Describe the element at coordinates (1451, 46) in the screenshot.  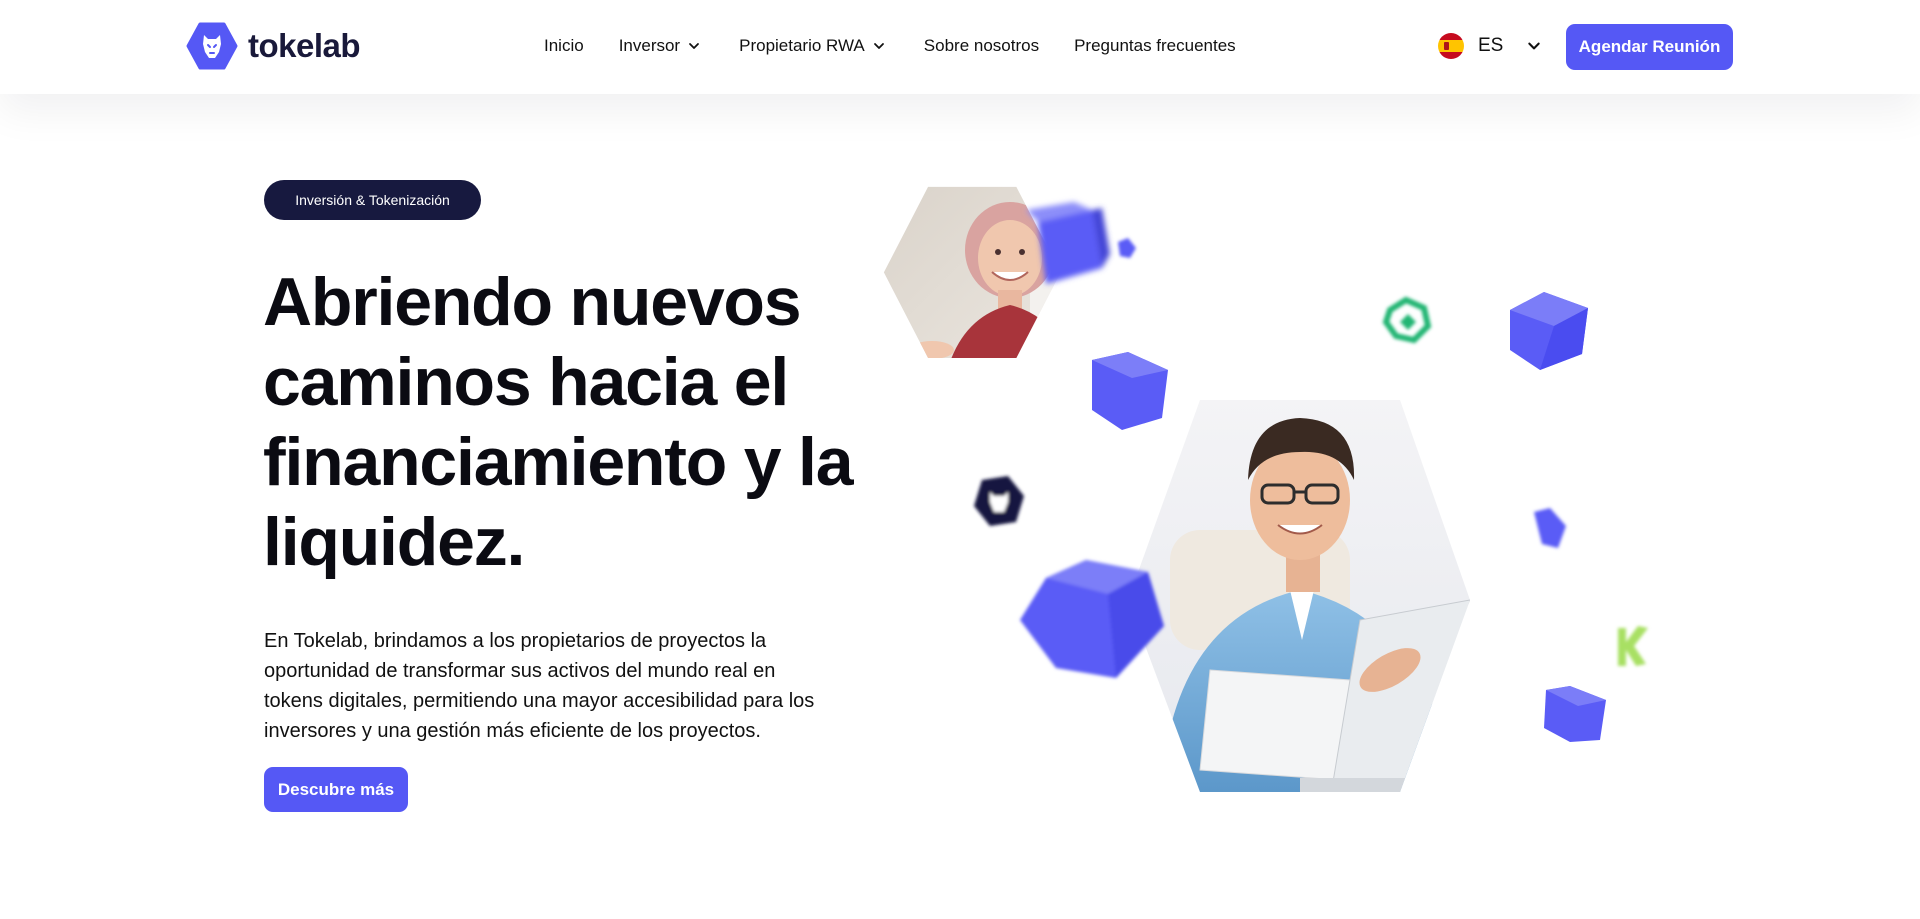
I see `spain-flag-icon` at that location.